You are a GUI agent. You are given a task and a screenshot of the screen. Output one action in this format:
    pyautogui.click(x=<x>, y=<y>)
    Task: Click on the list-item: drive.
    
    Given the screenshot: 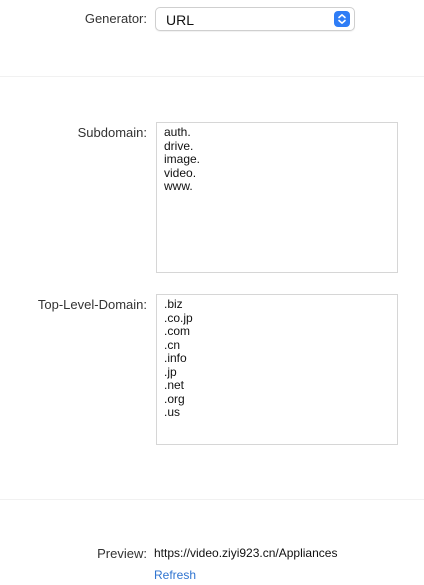 What is the action you would take?
    pyautogui.click(x=280, y=146)
    